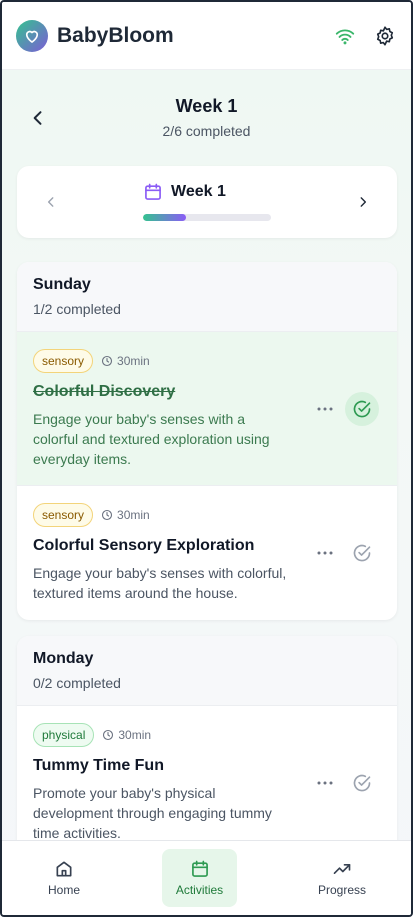 The image size is (413, 917). What do you see at coordinates (77, 309) in the screenshot?
I see `day-completed-count: 1/2 completed` at bounding box center [77, 309].